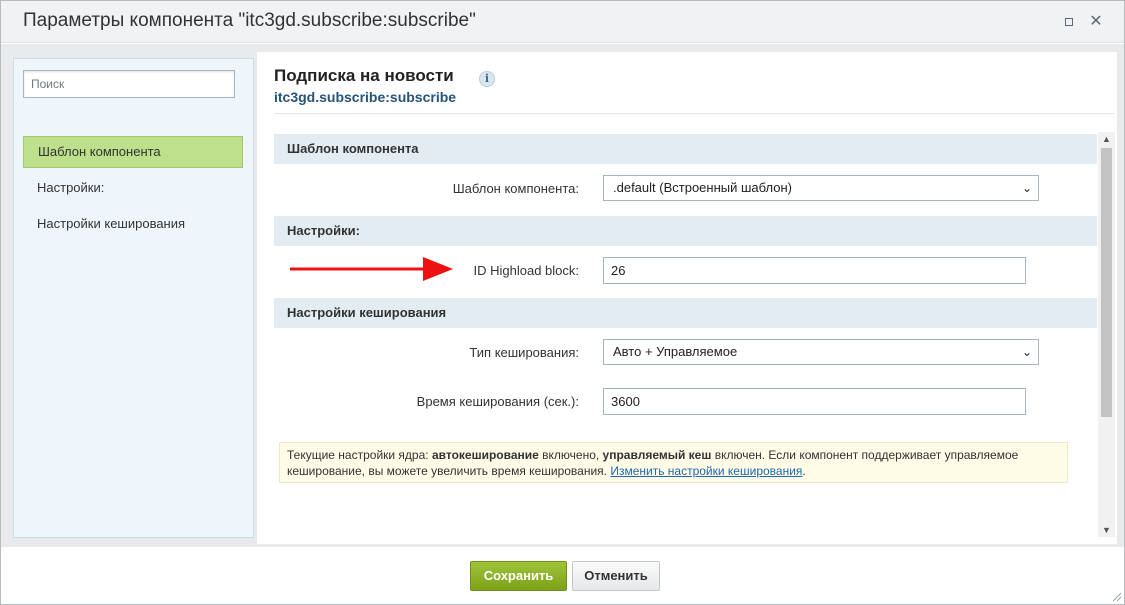 The image size is (1125, 605). What do you see at coordinates (365, 97) in the screenshot?
I see `component-id: itc3gd.subscribe:subscribe` at bounding box center [365, 97].